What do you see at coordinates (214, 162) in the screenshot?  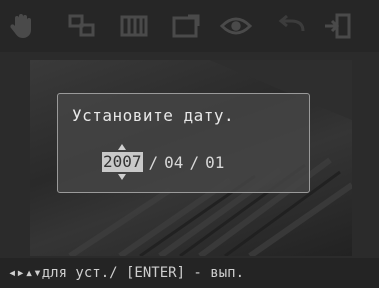 I see `day-field: 01` at bounding box center [214, 162].